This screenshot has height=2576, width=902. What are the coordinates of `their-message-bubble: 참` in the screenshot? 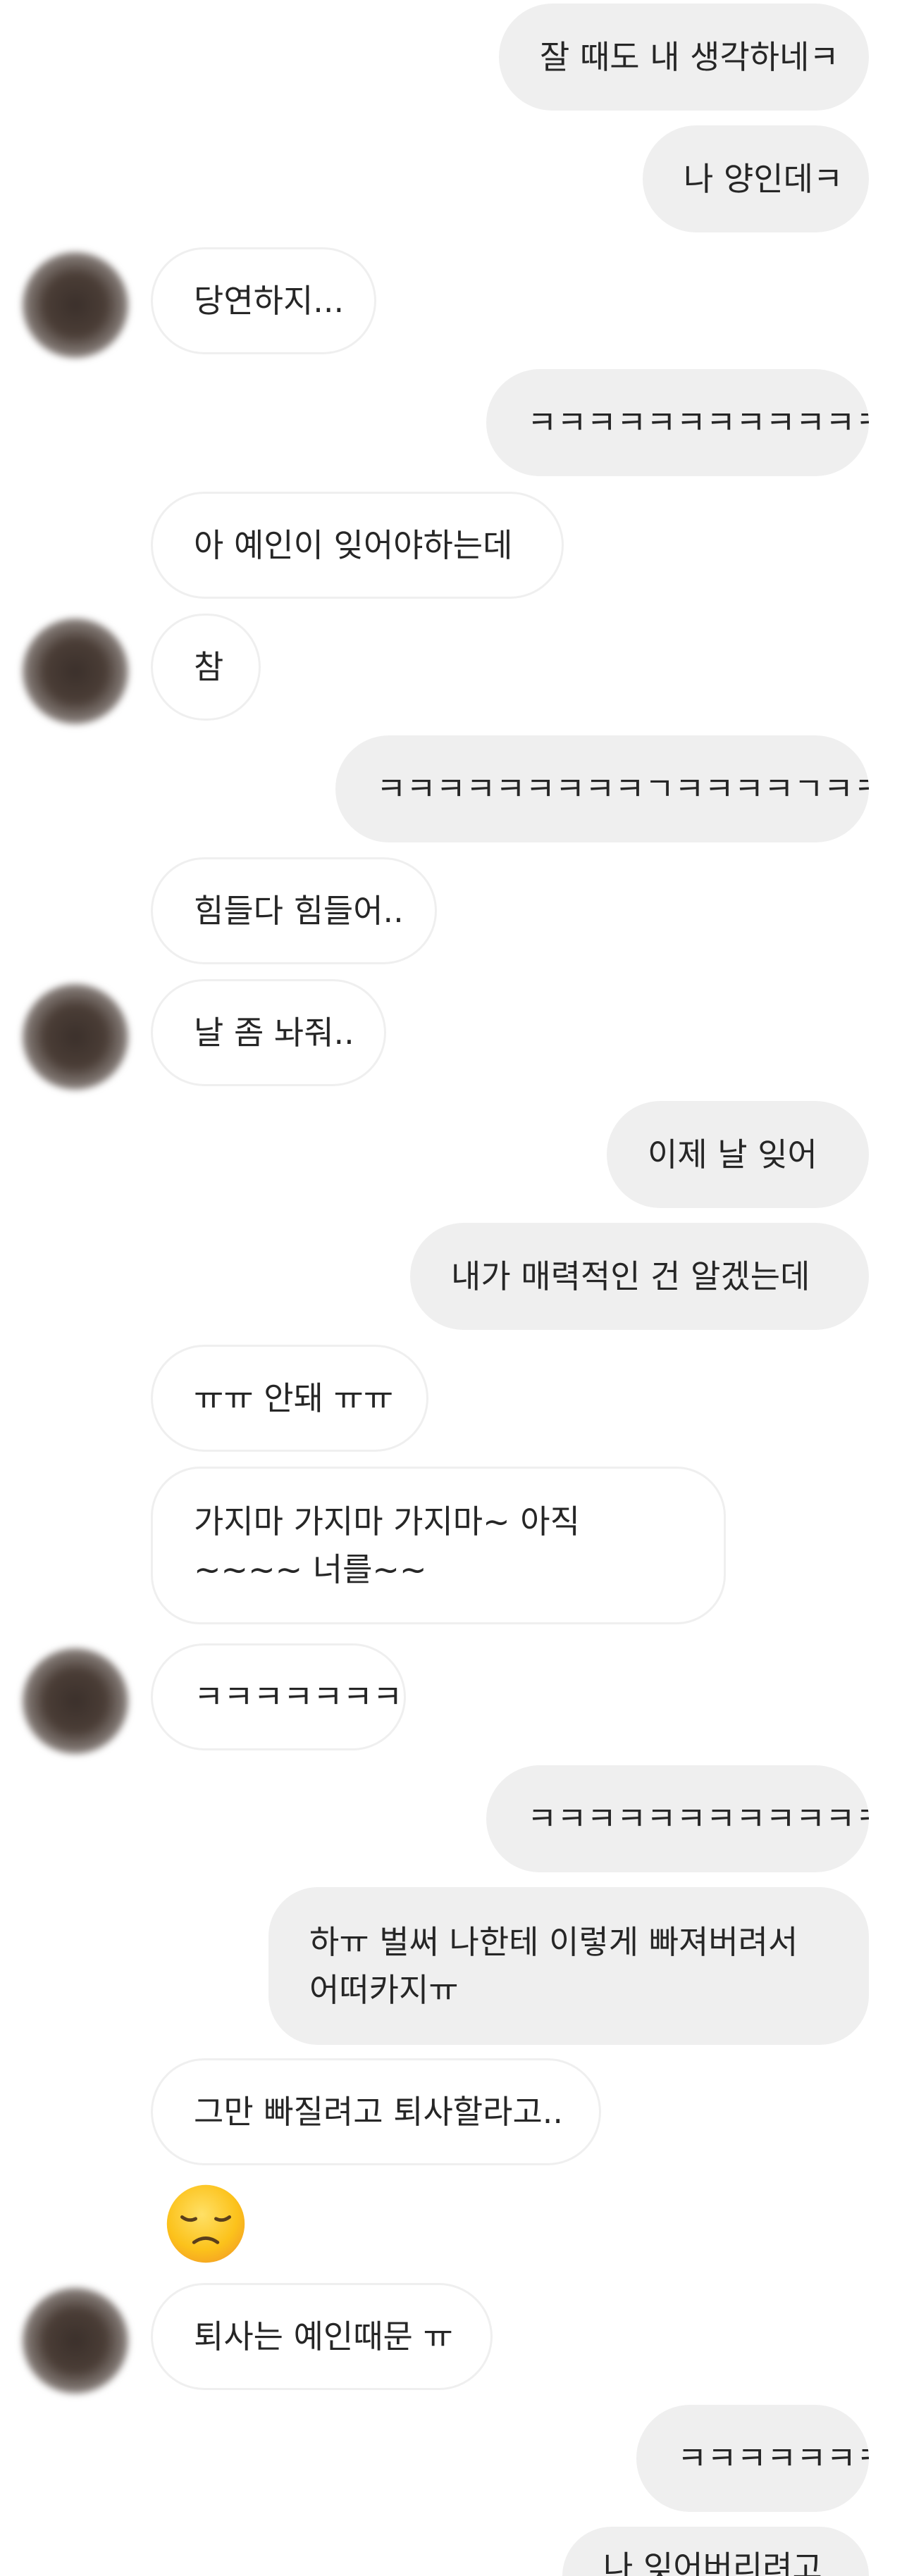 It's located at (206, 667).